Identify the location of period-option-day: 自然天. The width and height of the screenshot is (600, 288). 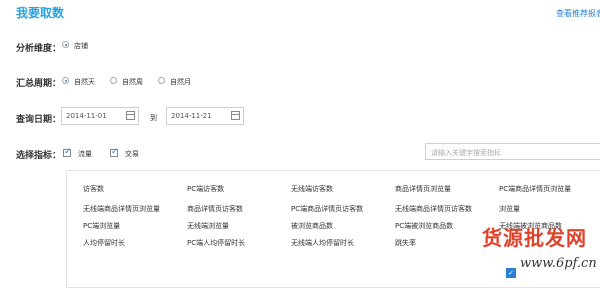
(84, 82).